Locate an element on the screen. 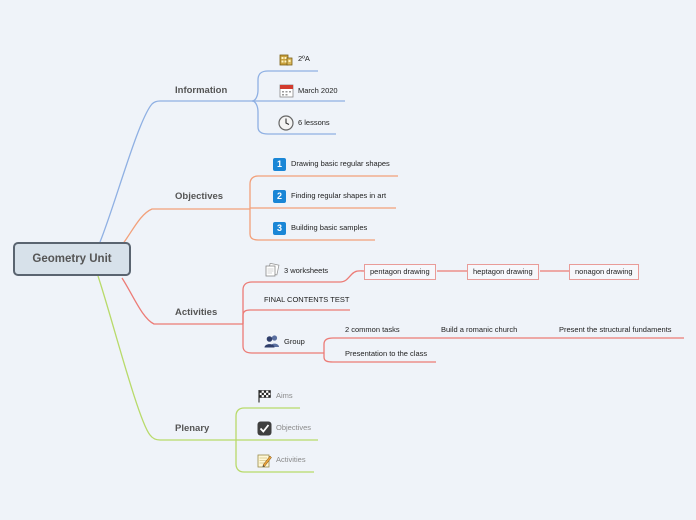 The image size is (696, 520). worksheets-icon is located at coordinates (272, 270).